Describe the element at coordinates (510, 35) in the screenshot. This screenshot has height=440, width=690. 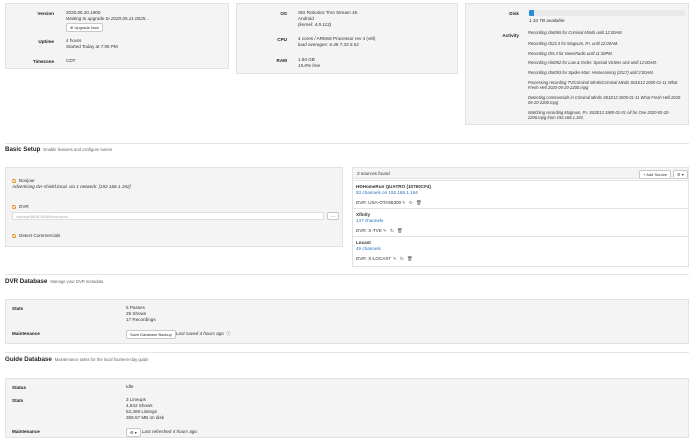
I see `activity-label: Activity` at that location.